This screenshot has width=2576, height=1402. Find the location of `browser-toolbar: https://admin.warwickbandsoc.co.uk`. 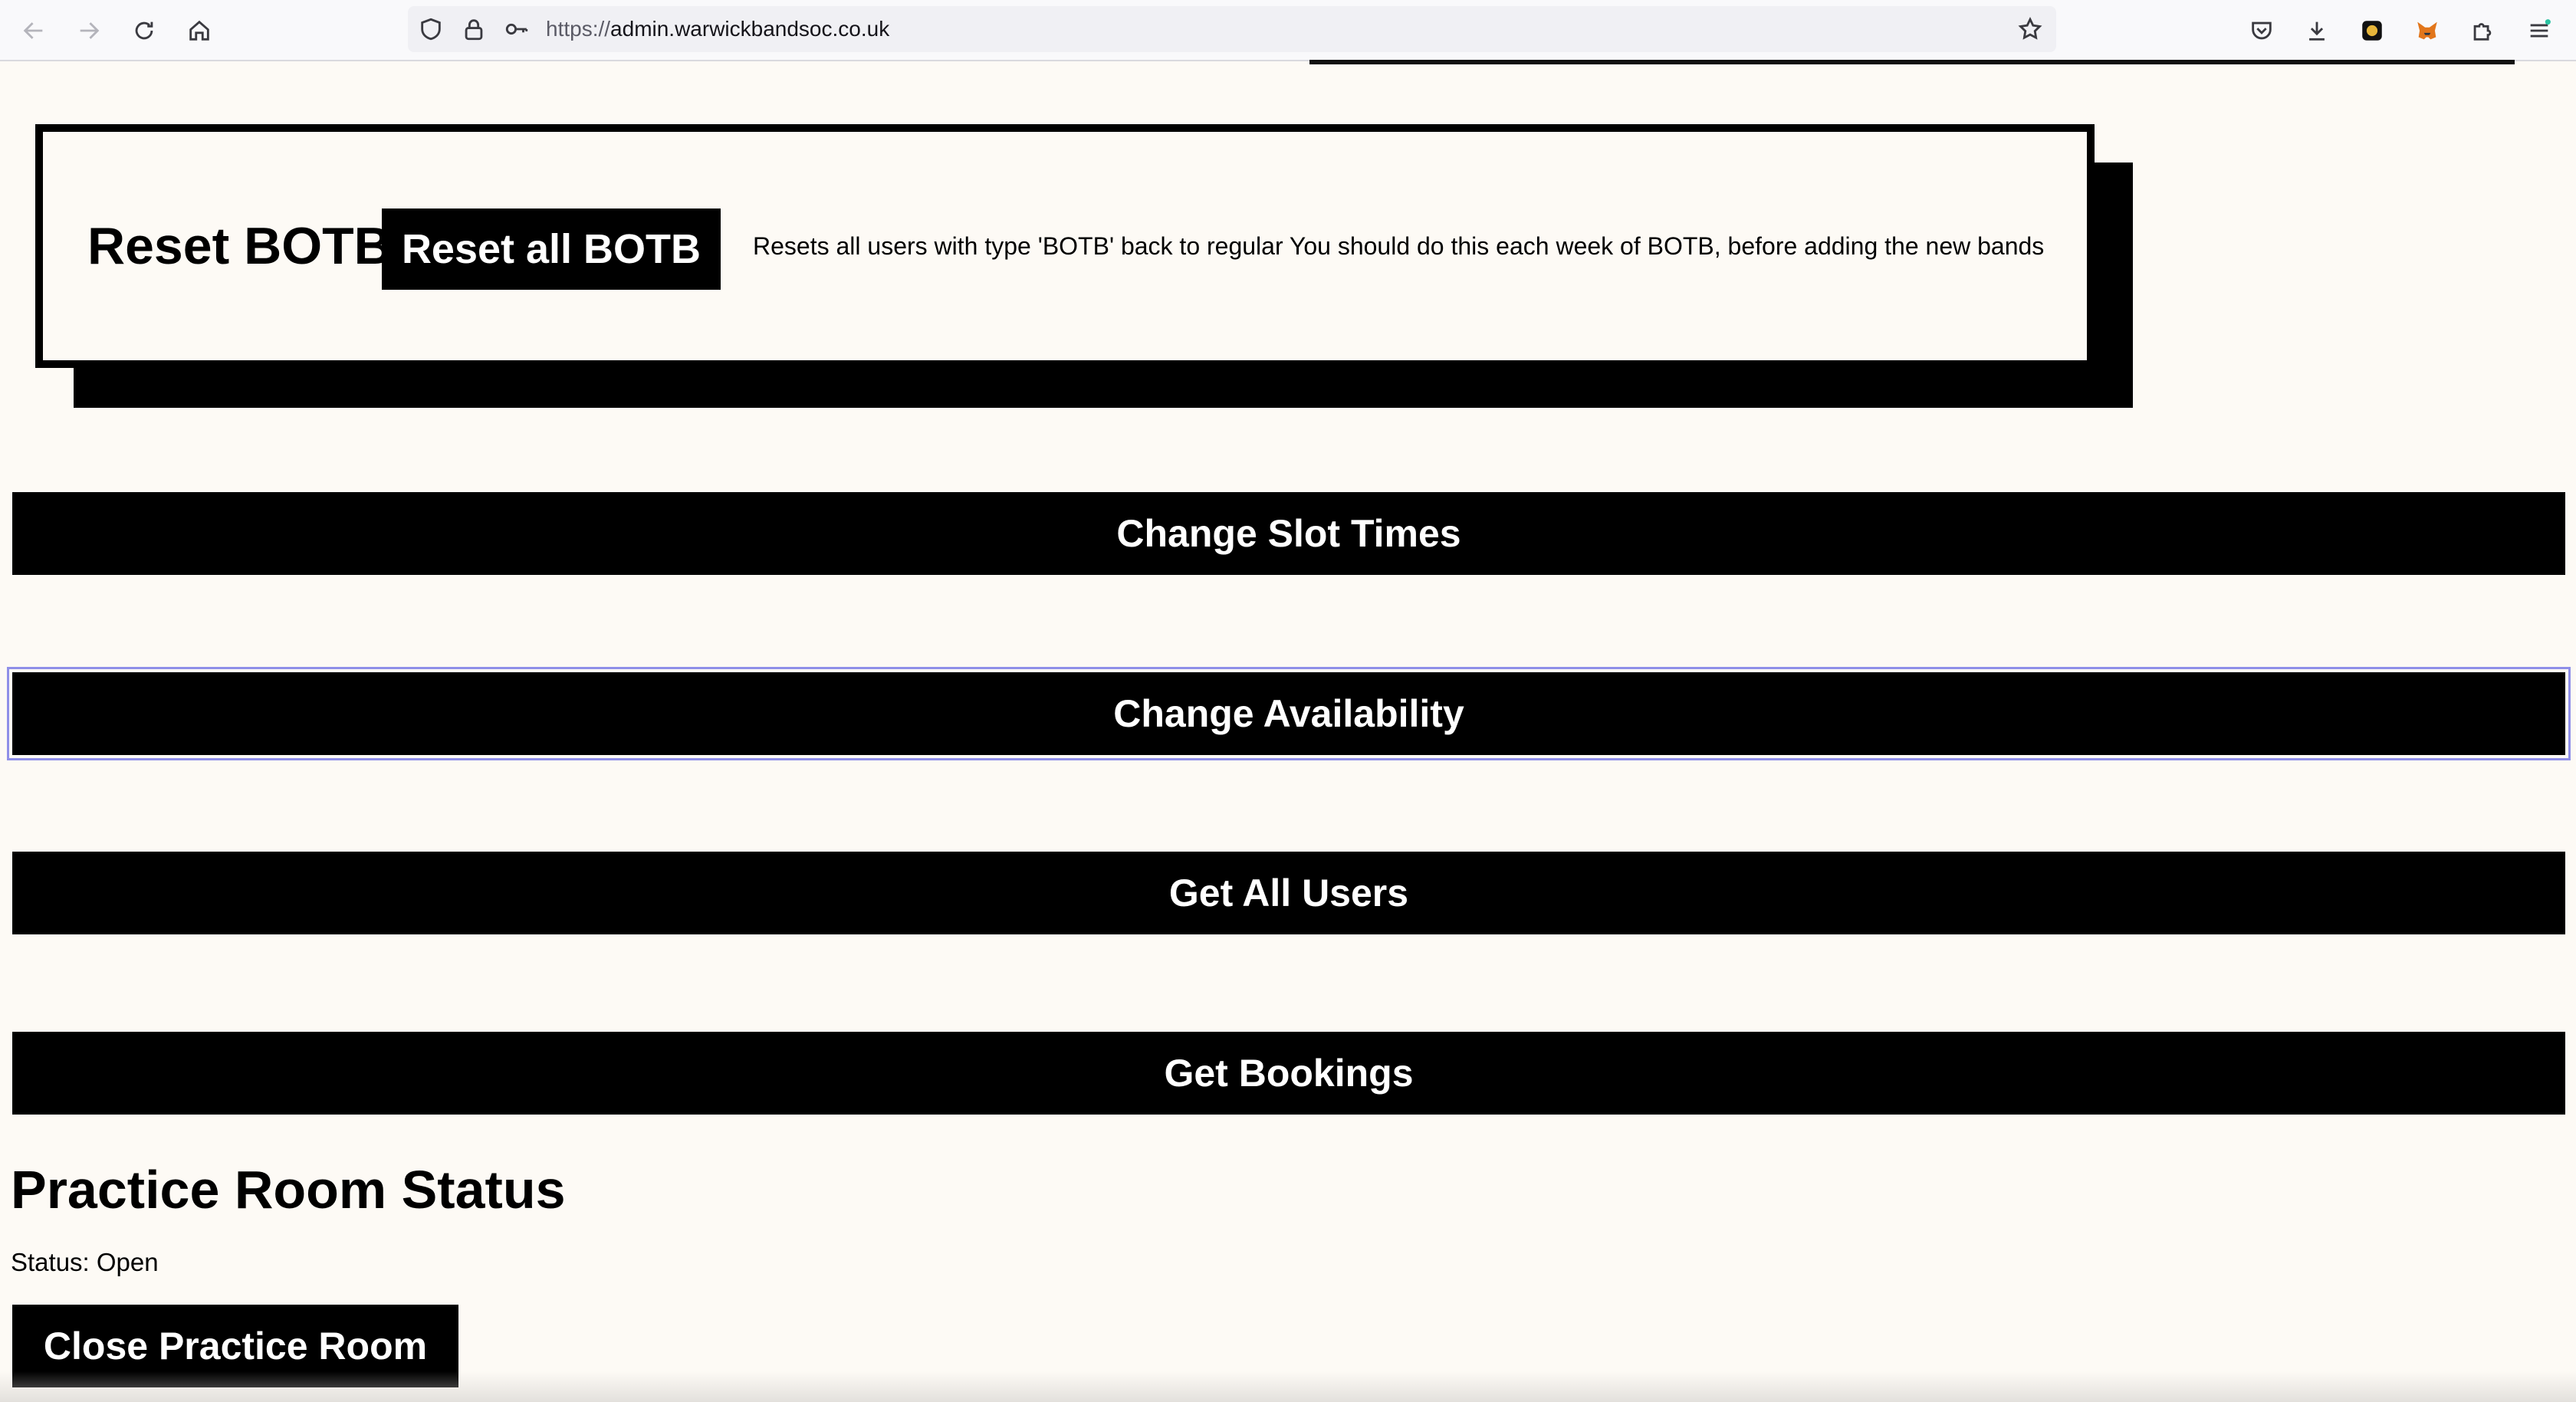

browser-toolbar: https://admin.warwickbandsoc.co.uk is located at coordinates (1288, 30).